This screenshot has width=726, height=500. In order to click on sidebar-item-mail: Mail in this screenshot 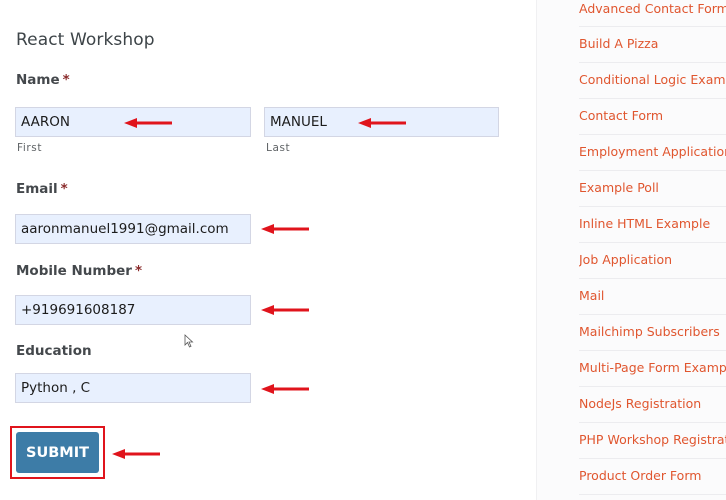, I will do `click(652, 297)`.